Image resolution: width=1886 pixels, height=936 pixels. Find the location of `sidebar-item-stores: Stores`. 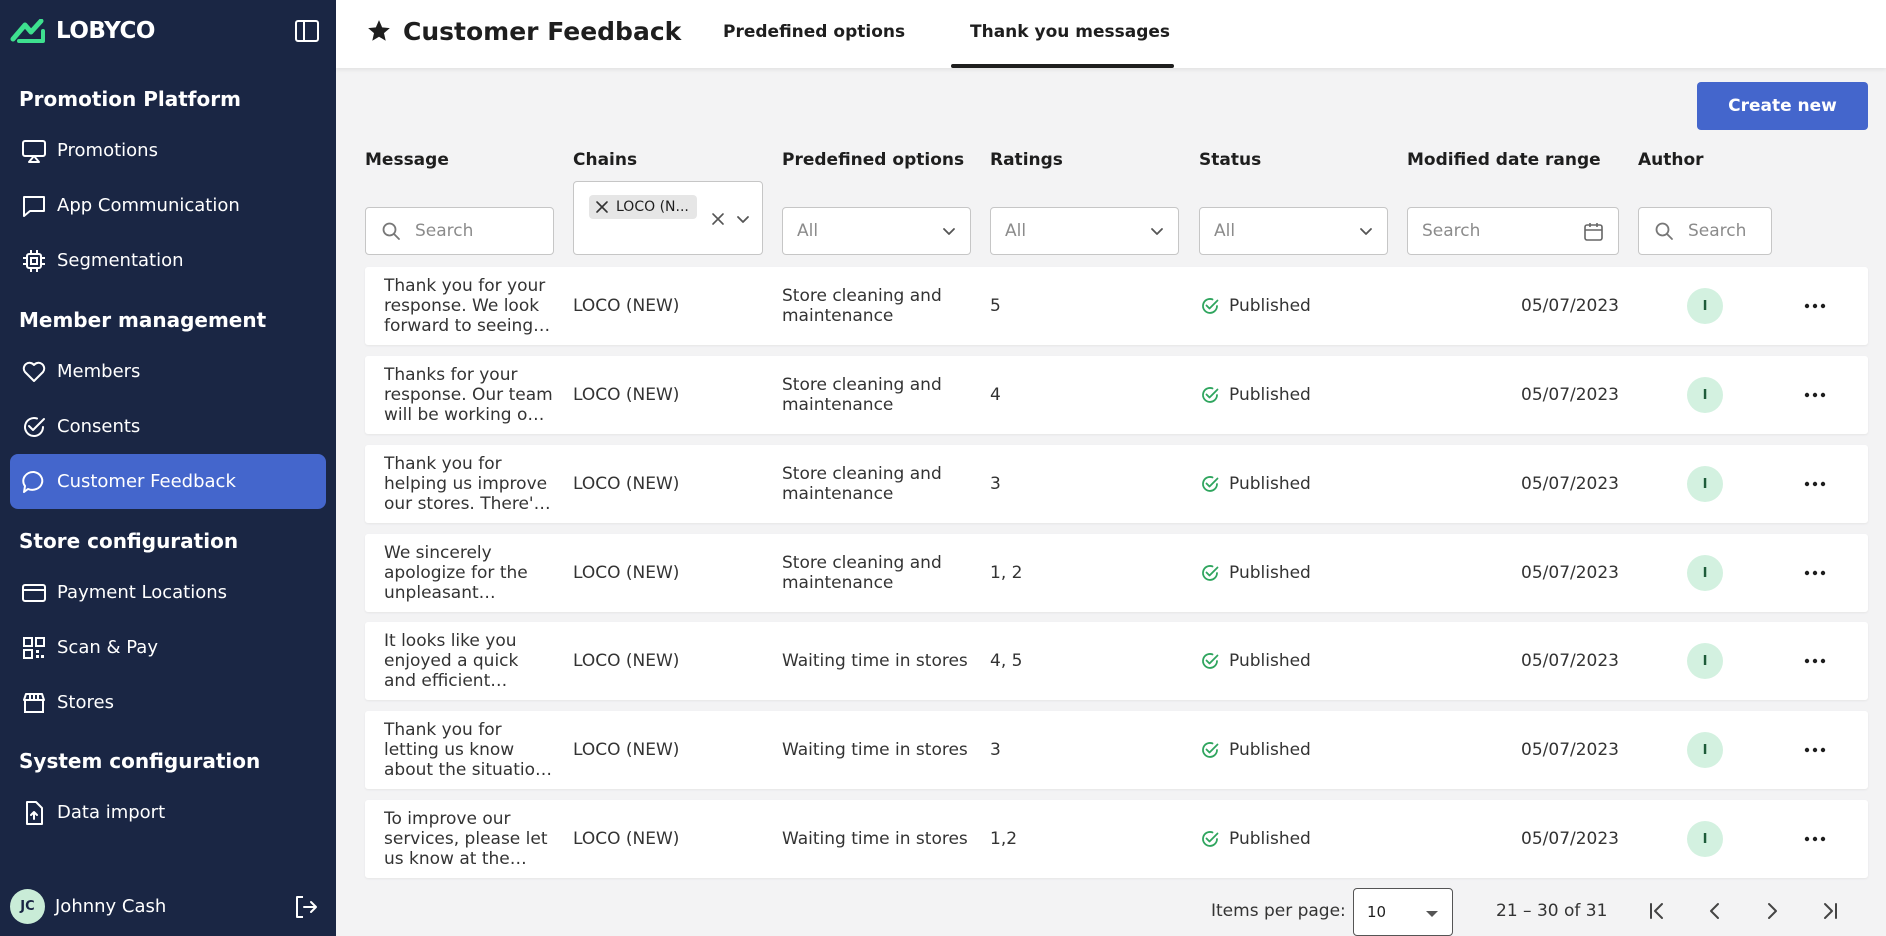

sidebar-item-stores: Stores is located at coordinates (168, 702).